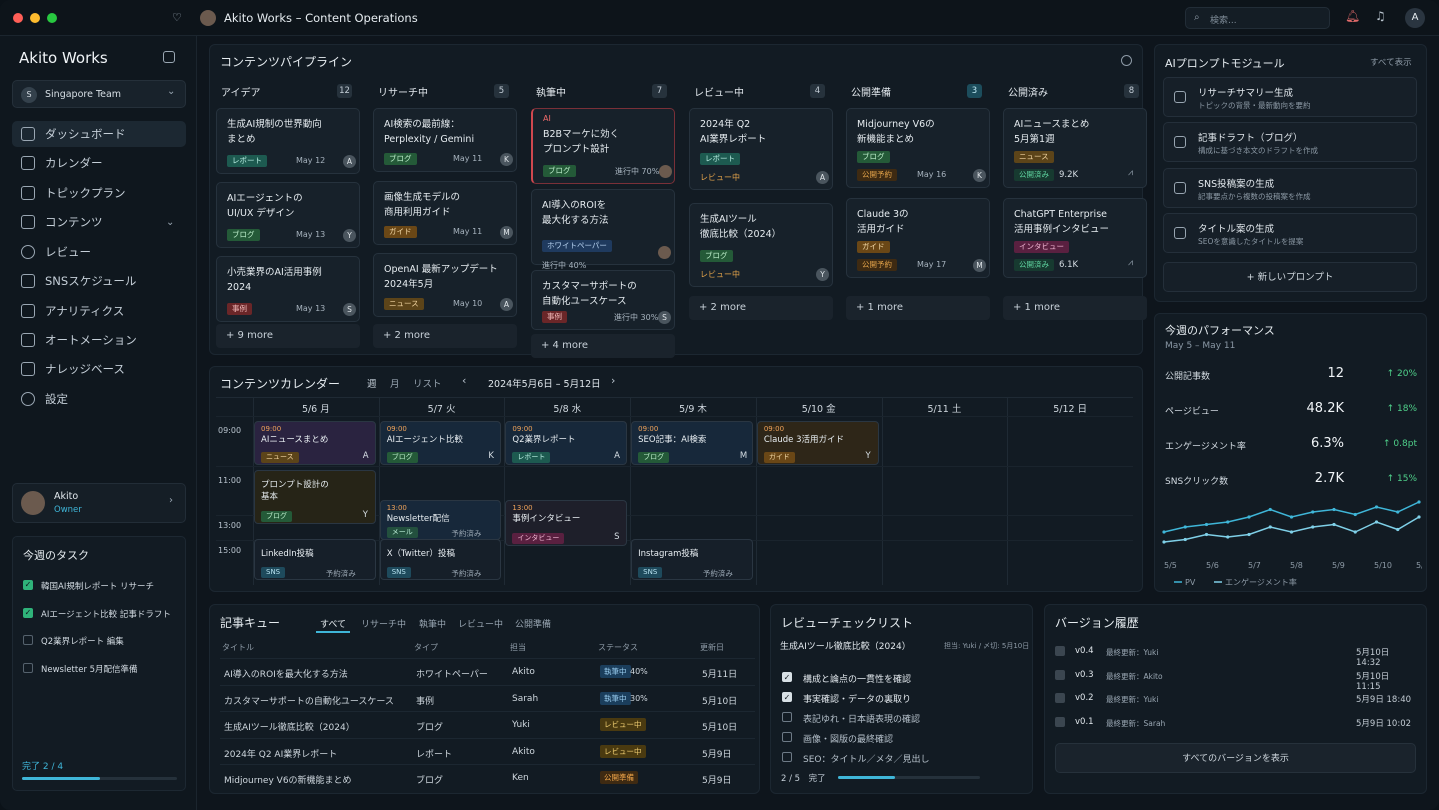 The width and height of the screenshot is (1439, 810). Describe the element at coordinates (425, 701) in the screenshot. I see `row-type: 事例` at that location.